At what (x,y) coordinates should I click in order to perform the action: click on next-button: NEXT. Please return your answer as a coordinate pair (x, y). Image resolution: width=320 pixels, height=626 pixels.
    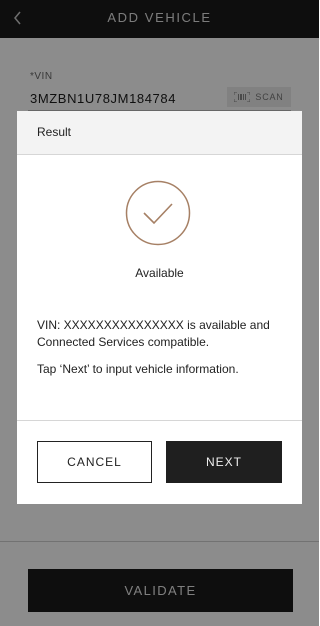
    Looking at the image, I should click on (224, 462).